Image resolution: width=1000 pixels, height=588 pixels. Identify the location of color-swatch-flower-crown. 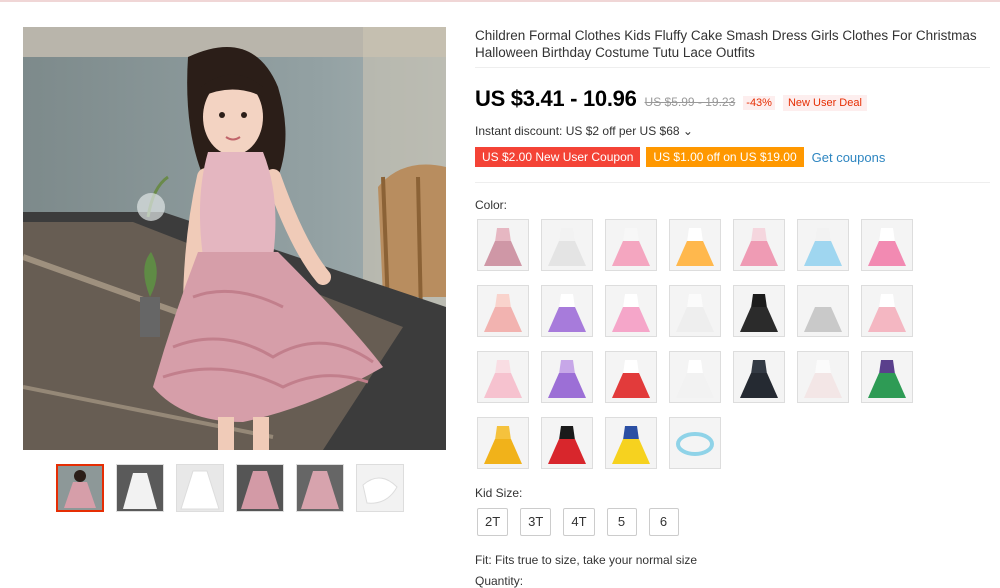
(695, 443).